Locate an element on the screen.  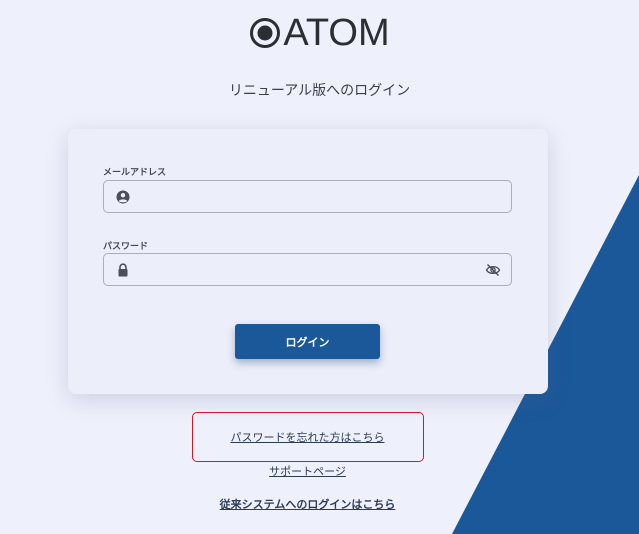
logo: ATOM is located at coordinates (319, 33).